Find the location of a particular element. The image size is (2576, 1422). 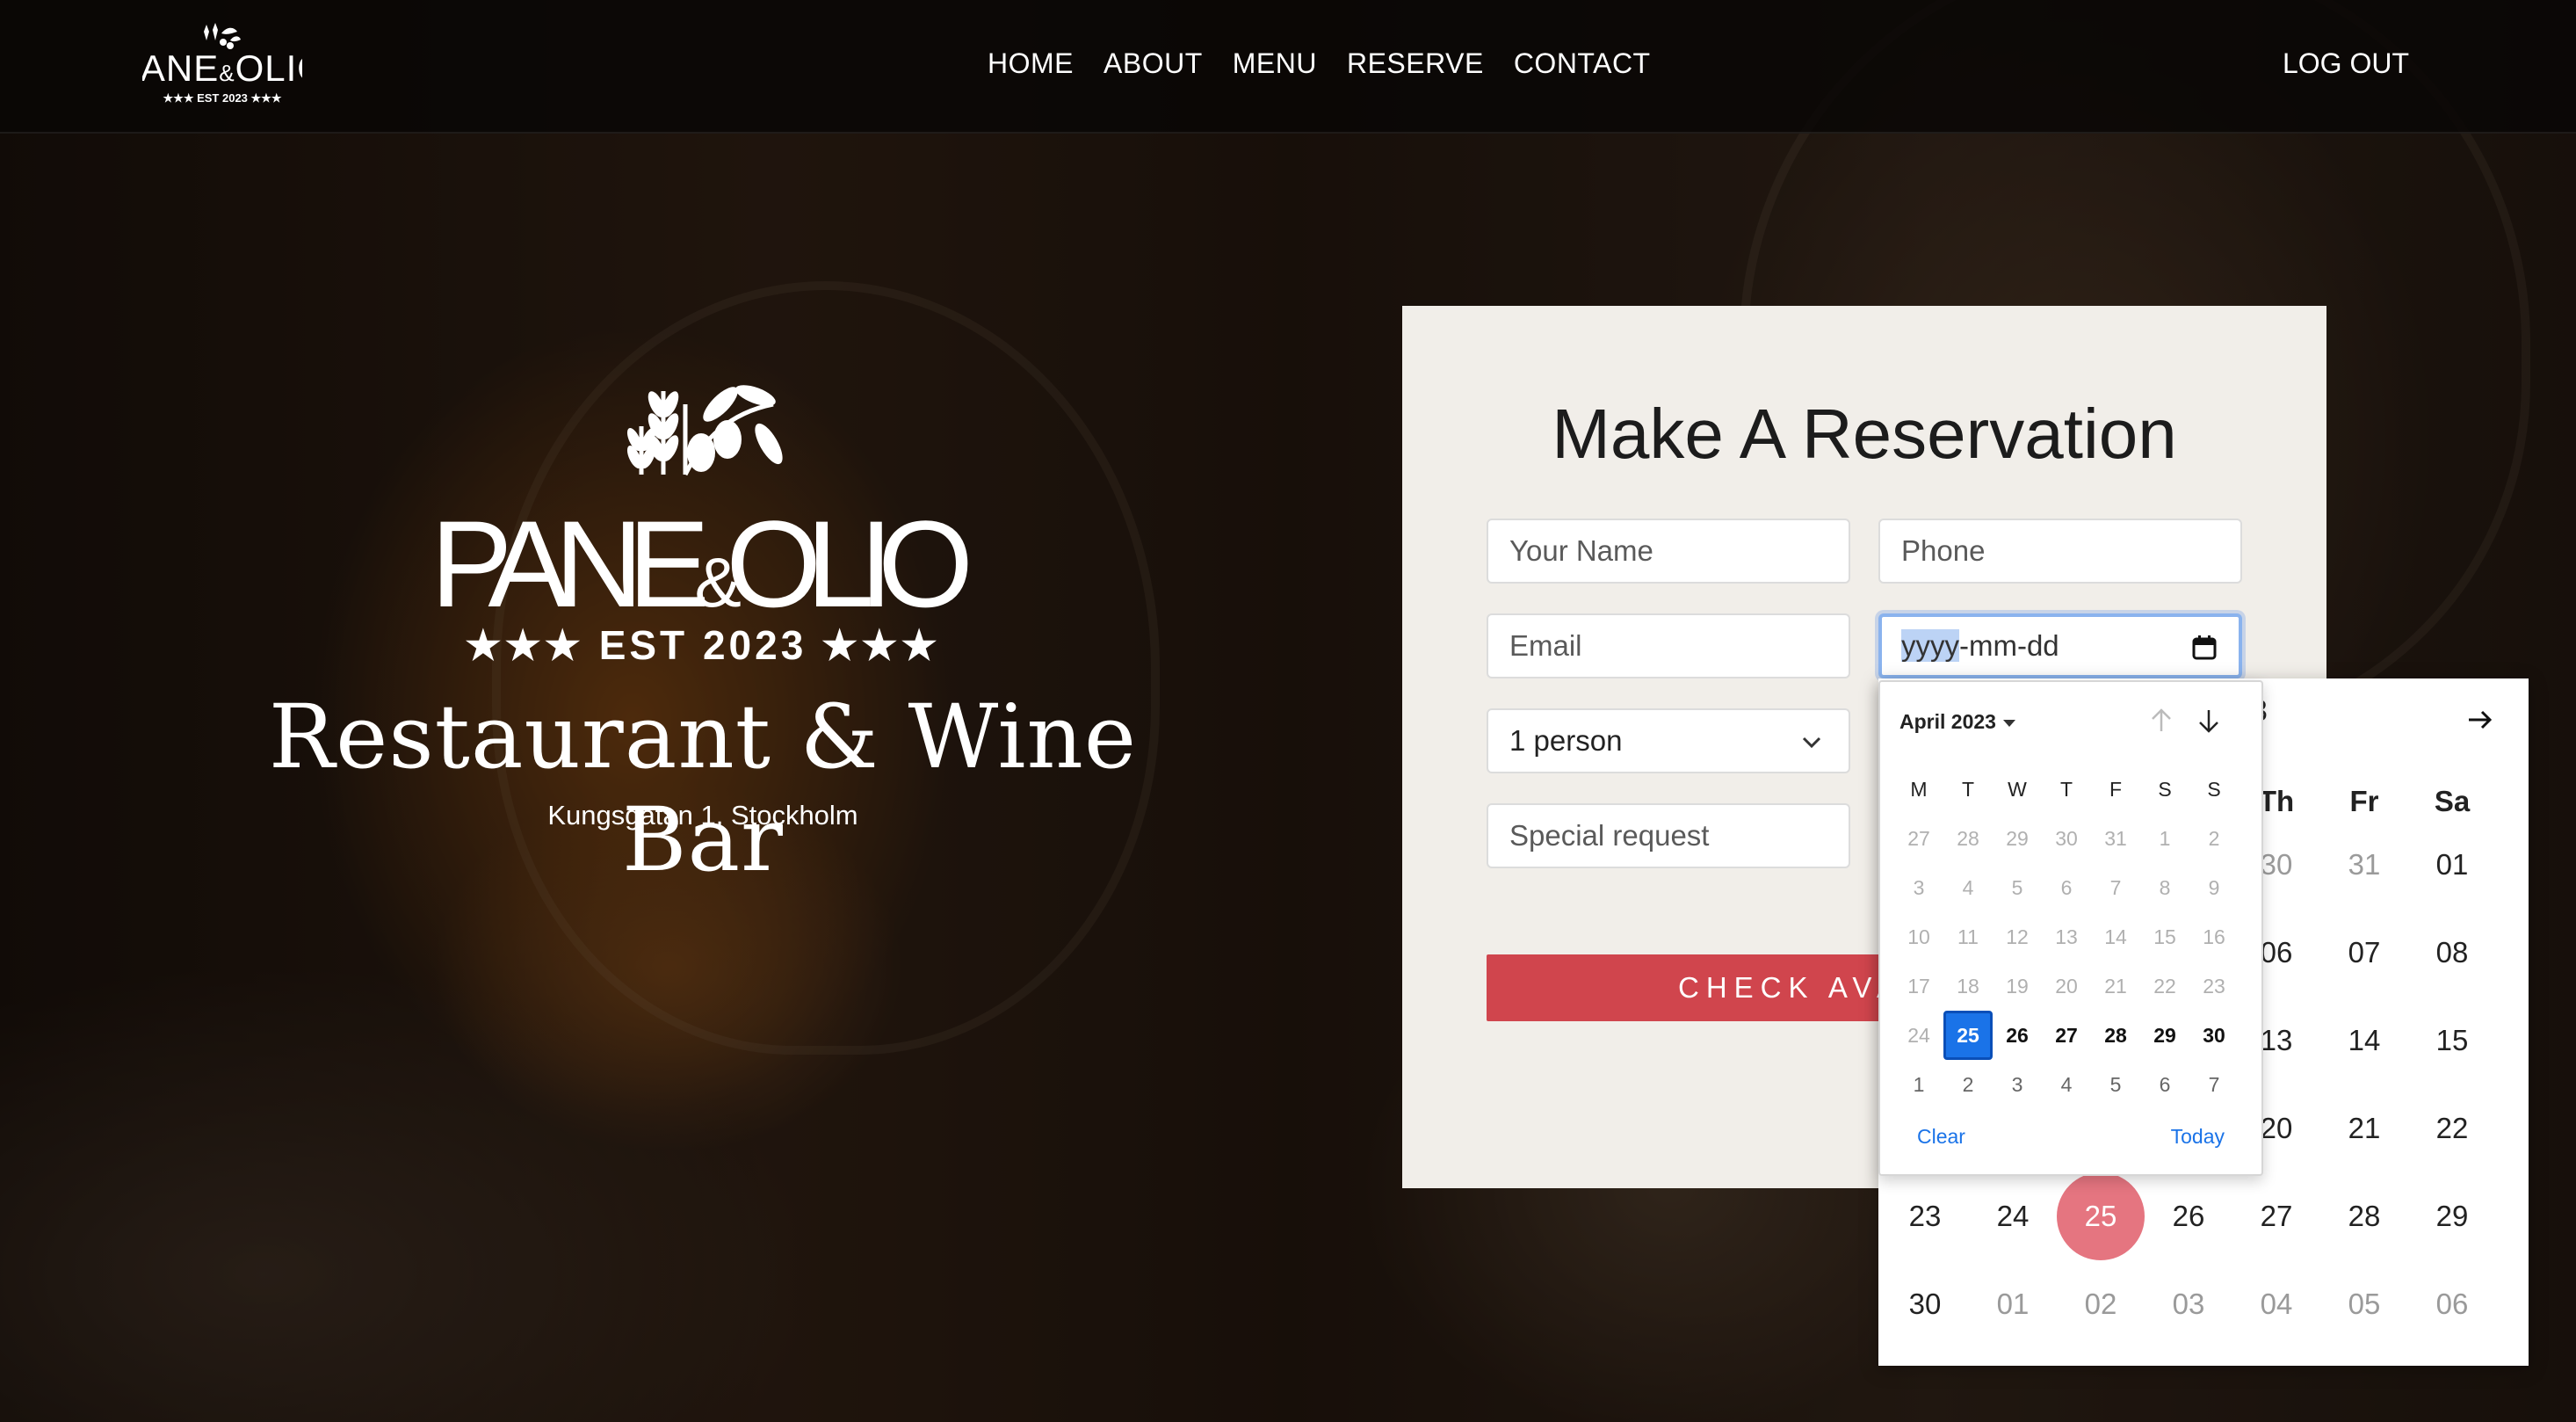

date-picker-day: 23 is located at coordinates (2214, 986).